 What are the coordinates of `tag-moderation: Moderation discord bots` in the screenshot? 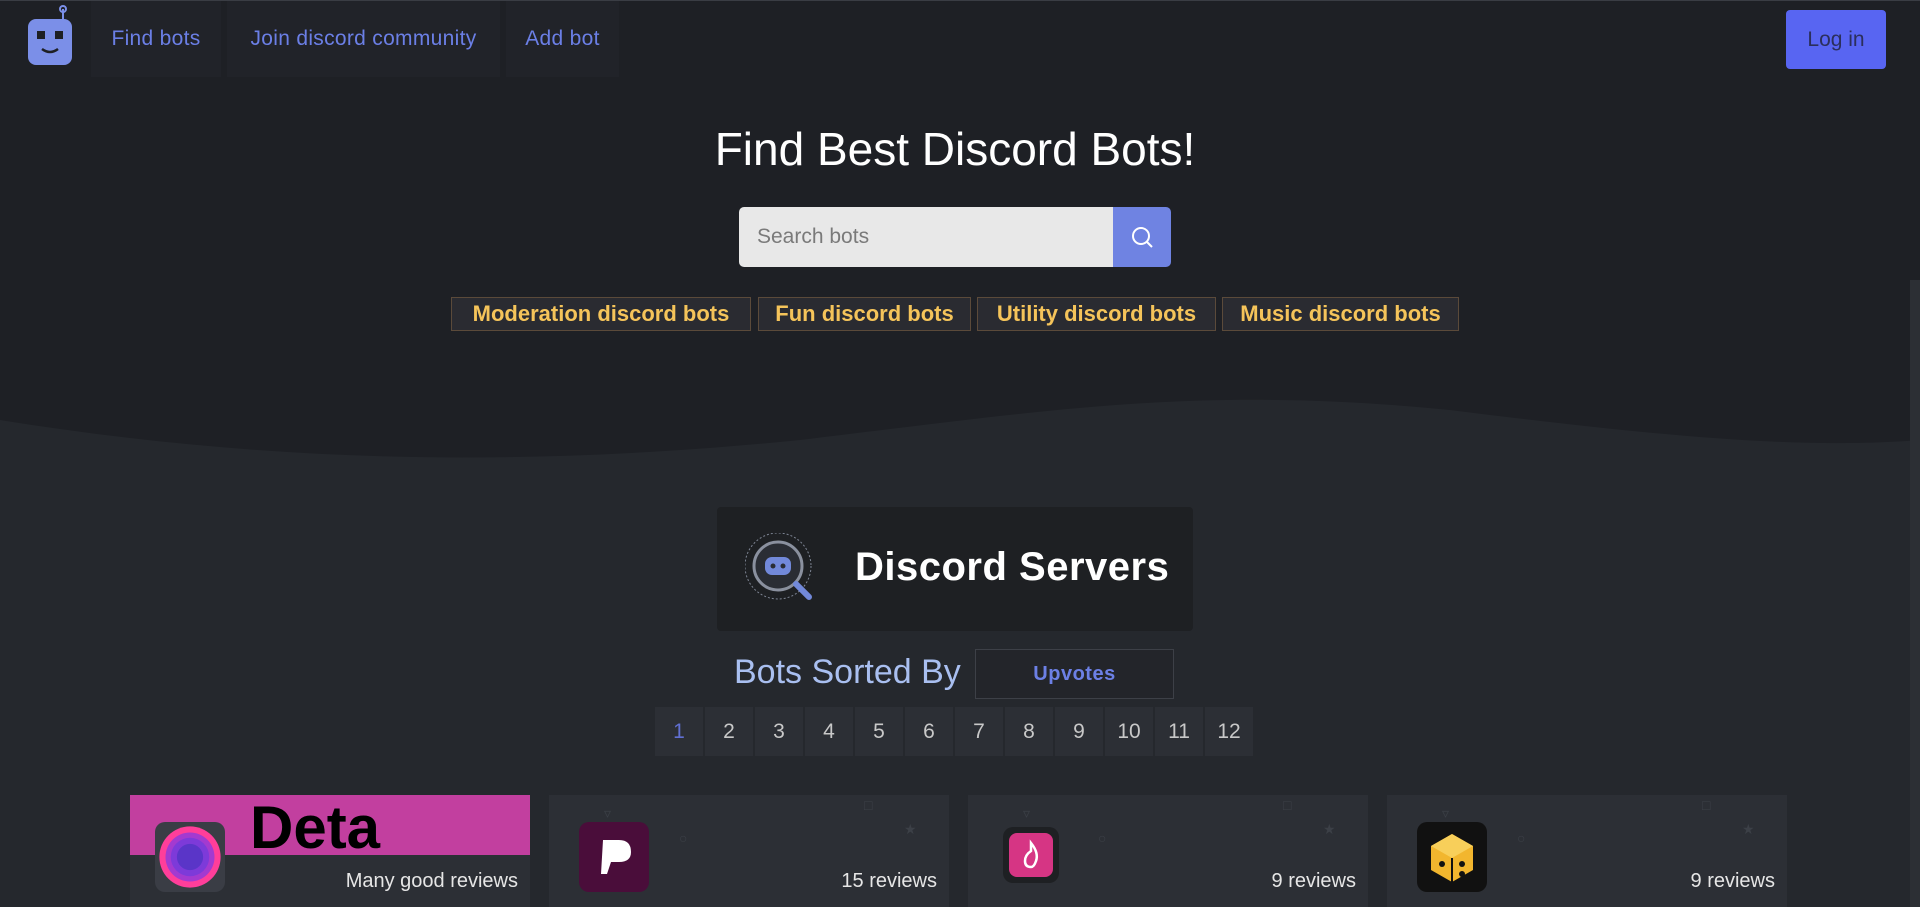 It's located at (601, 314).